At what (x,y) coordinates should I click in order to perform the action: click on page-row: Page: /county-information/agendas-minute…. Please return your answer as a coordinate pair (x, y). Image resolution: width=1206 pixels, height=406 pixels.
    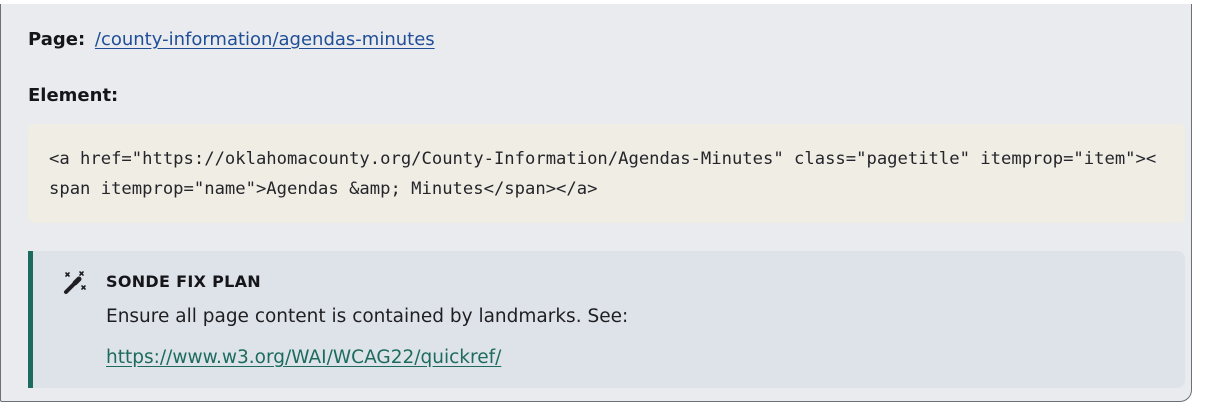
    Looking at the image, I should click on (231, 40).